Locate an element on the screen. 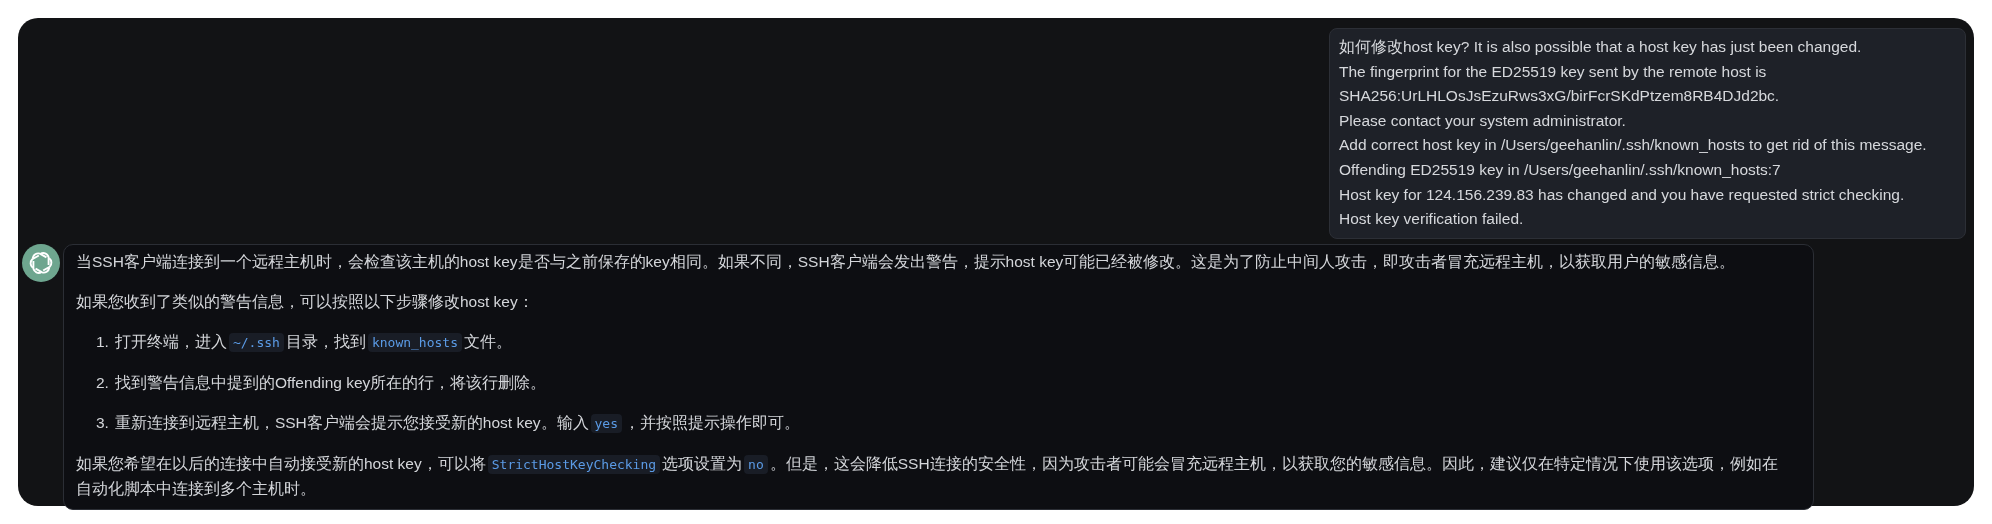 The image size is (1992, 524). message-line: The fingerprint for the ED25519 key sent by the remote host is is located at coordinates (1553, 71).